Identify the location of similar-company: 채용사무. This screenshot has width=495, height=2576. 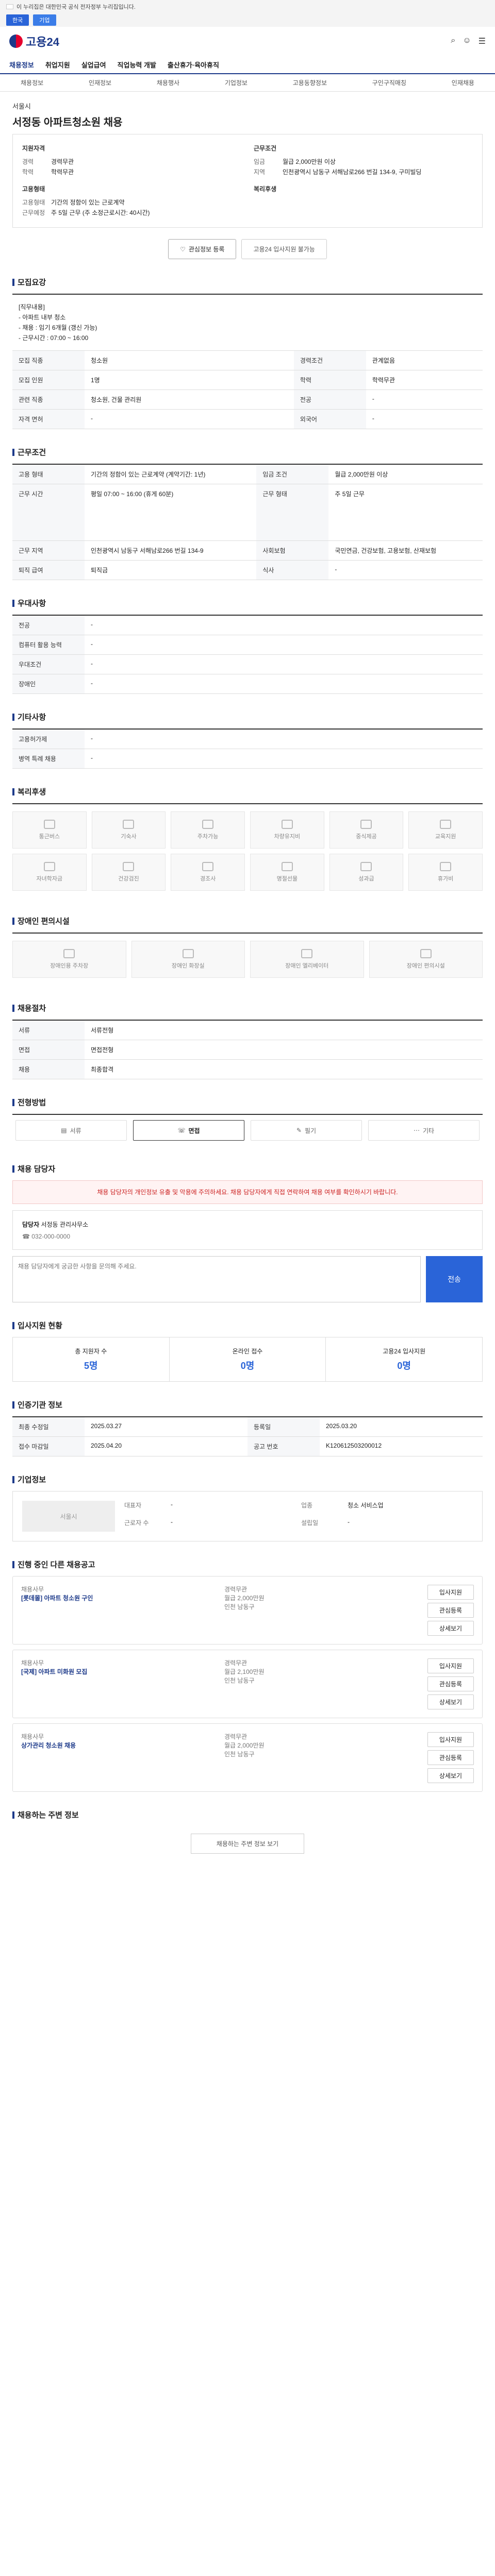
(32, 1589).